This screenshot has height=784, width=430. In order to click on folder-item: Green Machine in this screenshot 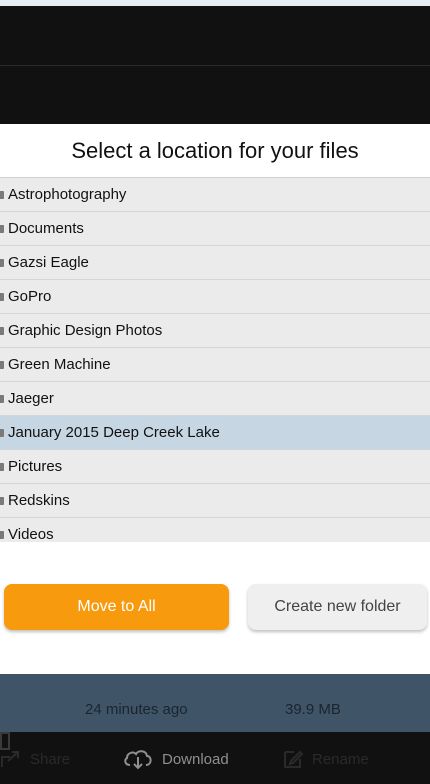, I will do `click(215, 365)`.